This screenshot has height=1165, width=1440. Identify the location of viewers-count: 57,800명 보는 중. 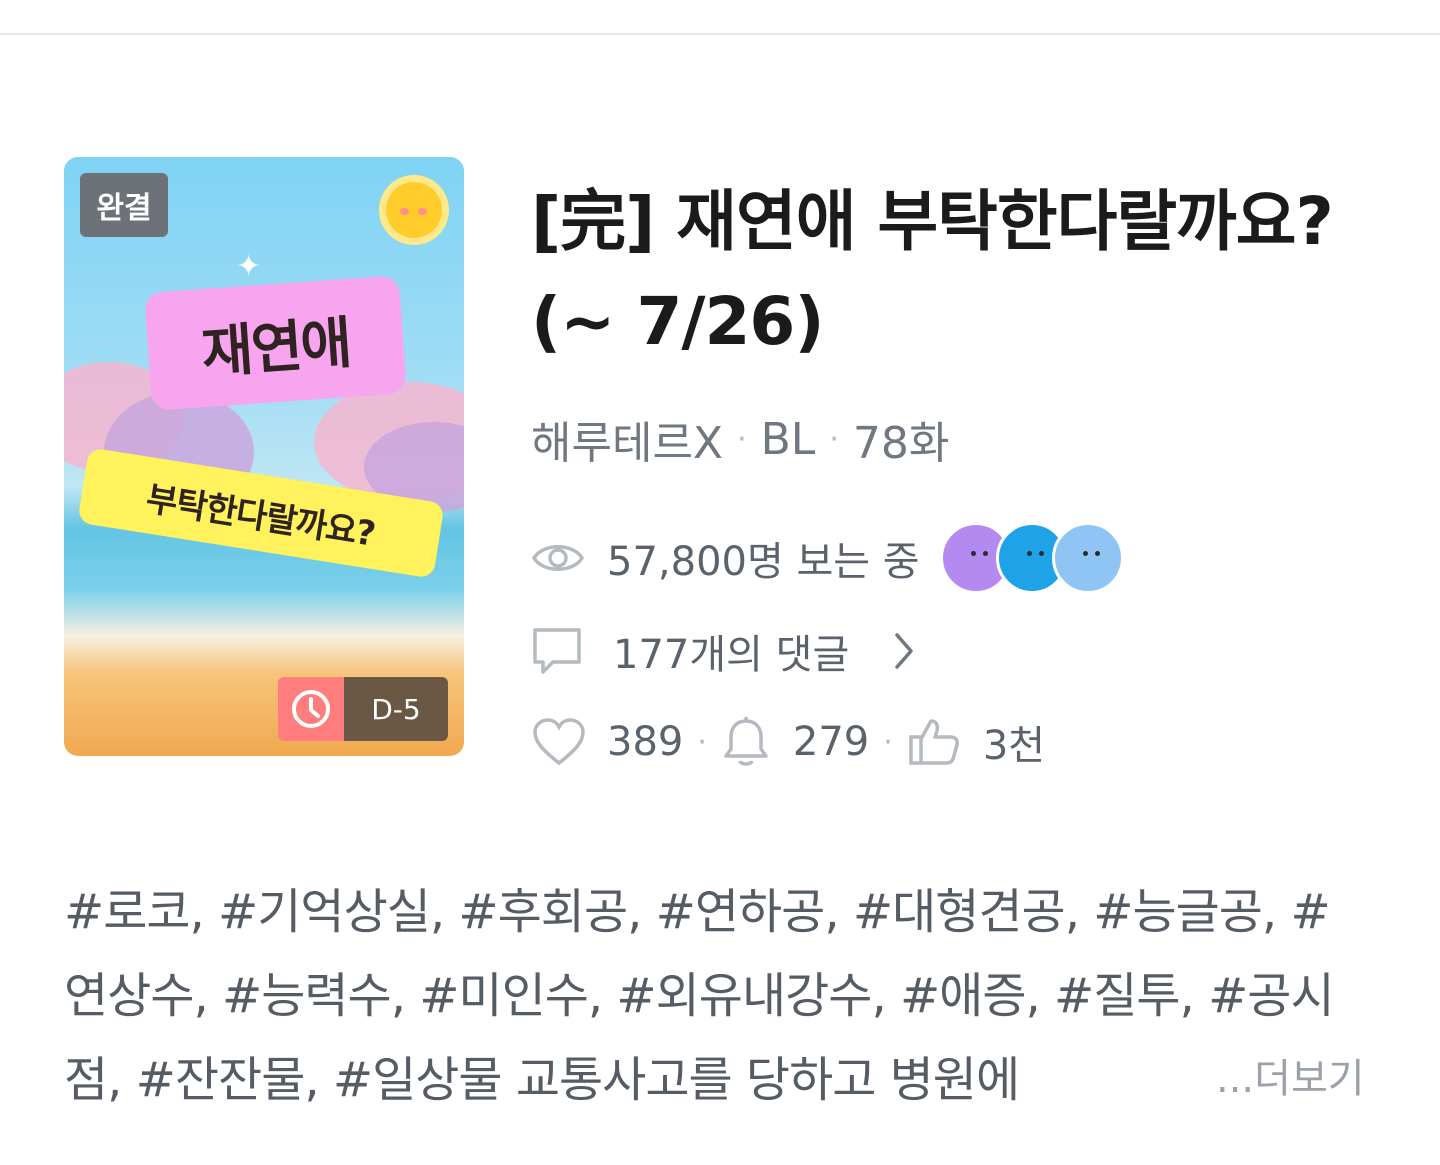
(763, 562).